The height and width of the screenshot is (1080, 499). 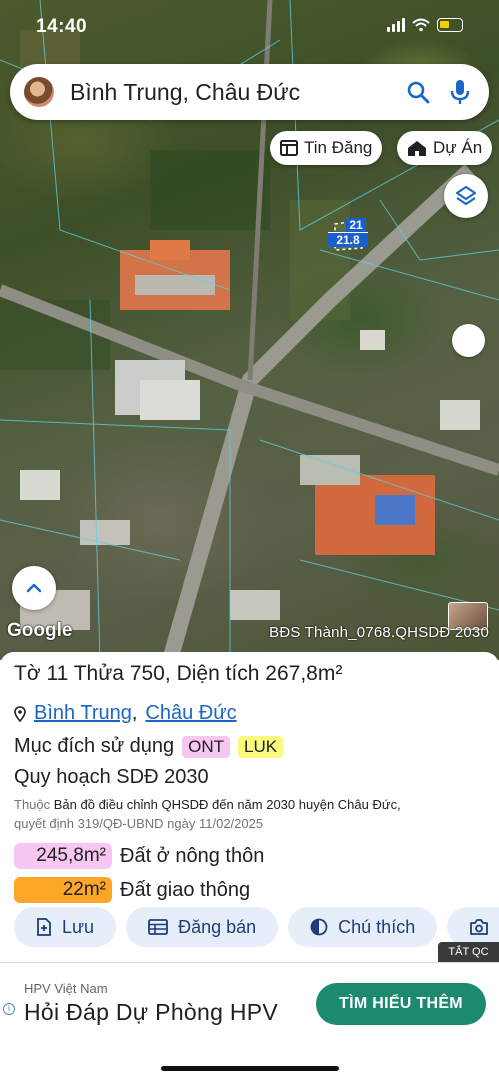 What do you see at coordinates (94, 746) in the screenshot?
I see `purpose-label: Mục đích sử dụng` at bounding box center [94, 746].